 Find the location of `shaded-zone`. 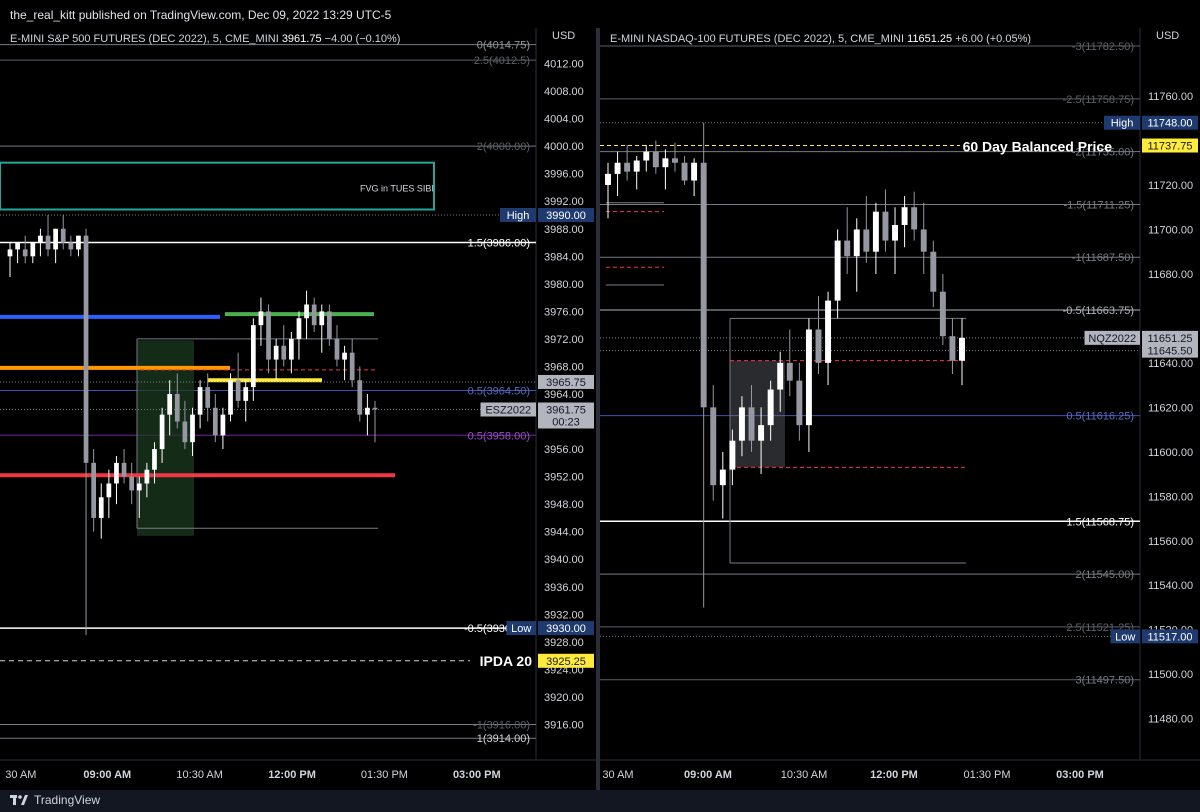

shaded-zone is located at coordinates (757, 414).